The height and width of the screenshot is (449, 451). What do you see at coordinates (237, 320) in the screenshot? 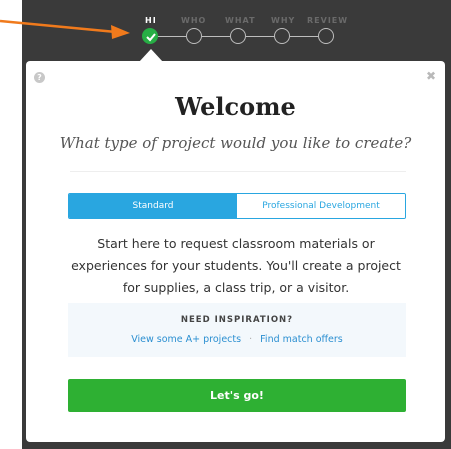
I see `inspiration-title: NEED INSPIRATION?` at bounding box center [237, 320].